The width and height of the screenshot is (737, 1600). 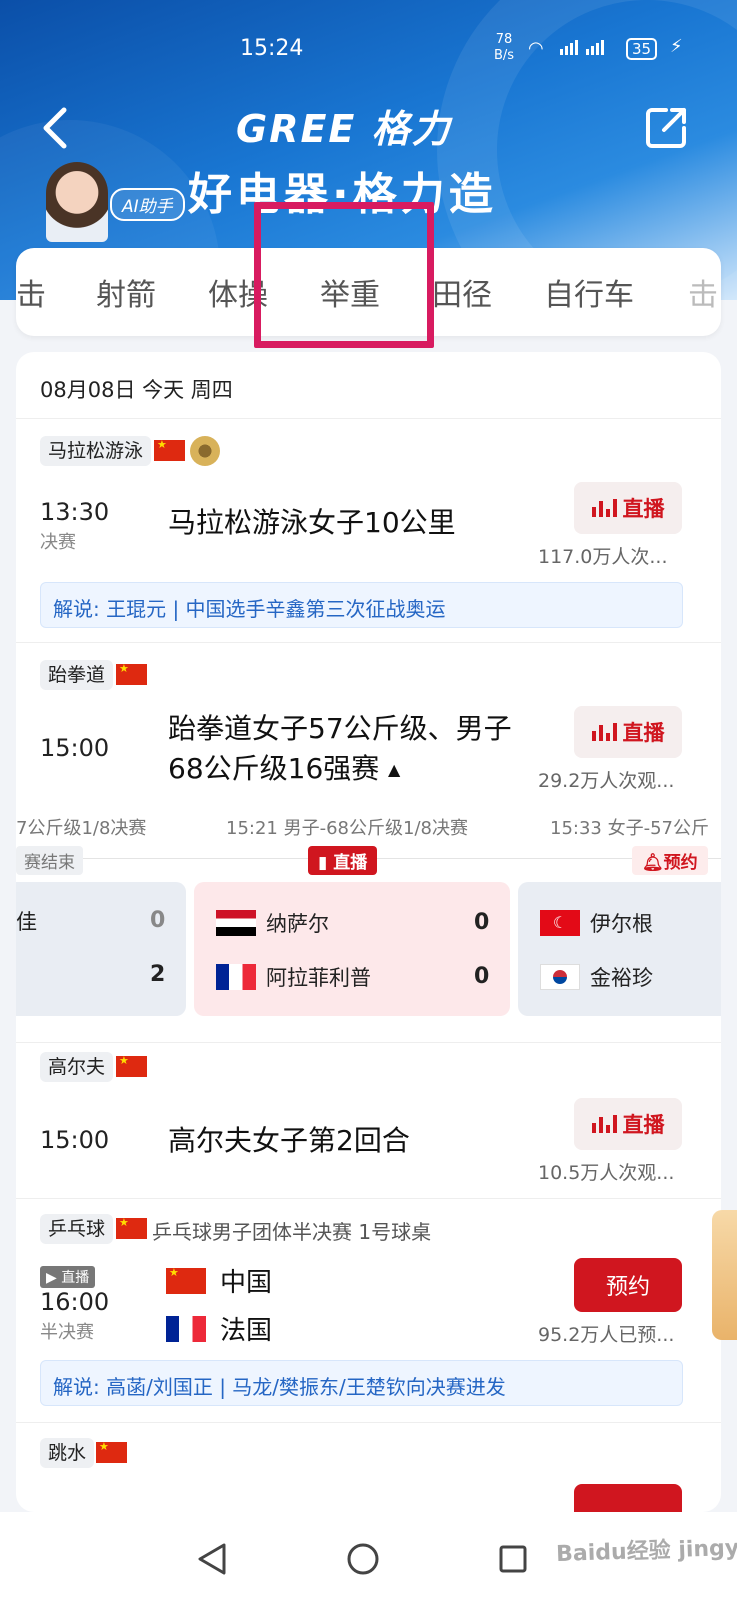 What do you see at coordinates (642, 49) in the screenshot?
I see `battery-icon: 35` at bounding box center [642, 49].